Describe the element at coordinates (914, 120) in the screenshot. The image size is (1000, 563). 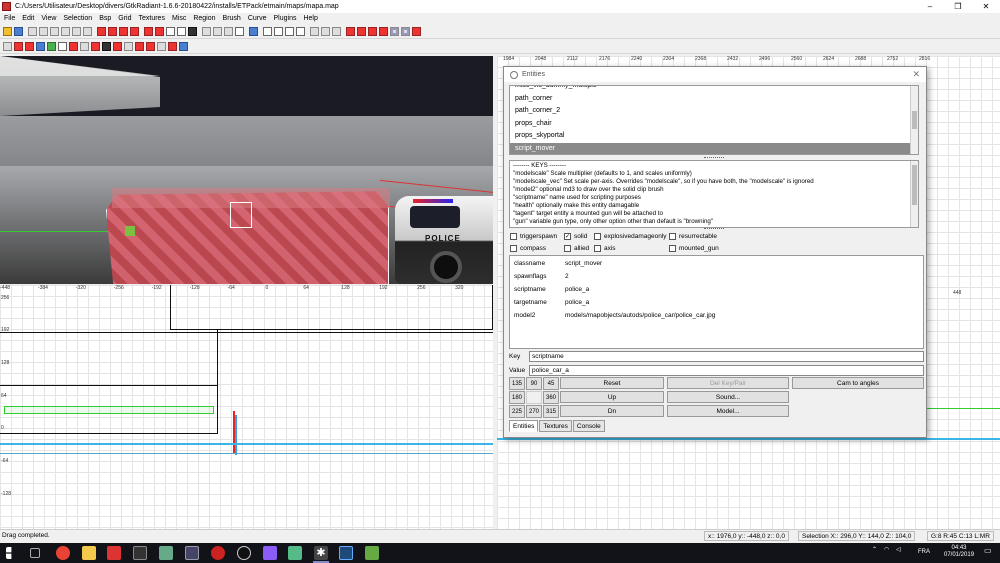
I see `class-list-scrollbar` at that location.